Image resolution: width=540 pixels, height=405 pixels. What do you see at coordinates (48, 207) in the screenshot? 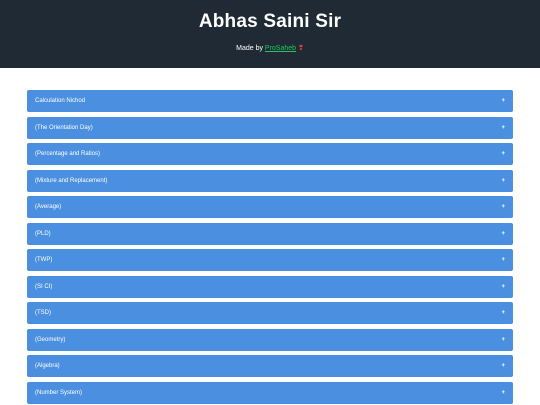
I see `accordion-label: (Average)` at bounding box center [48, 207].